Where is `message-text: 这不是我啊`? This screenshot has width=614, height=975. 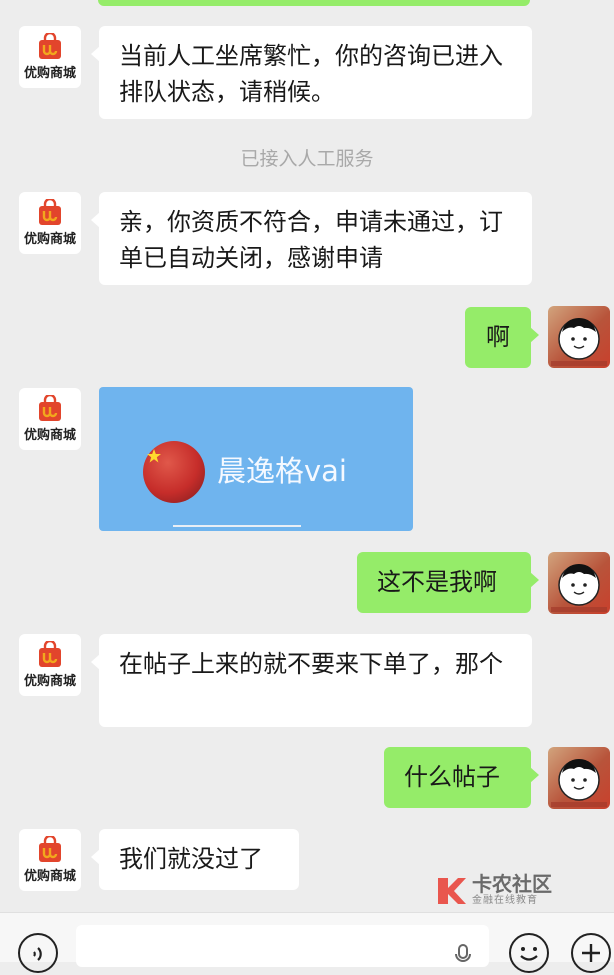 message-text: 这不是我啊 is located at coordinates (437, 582).